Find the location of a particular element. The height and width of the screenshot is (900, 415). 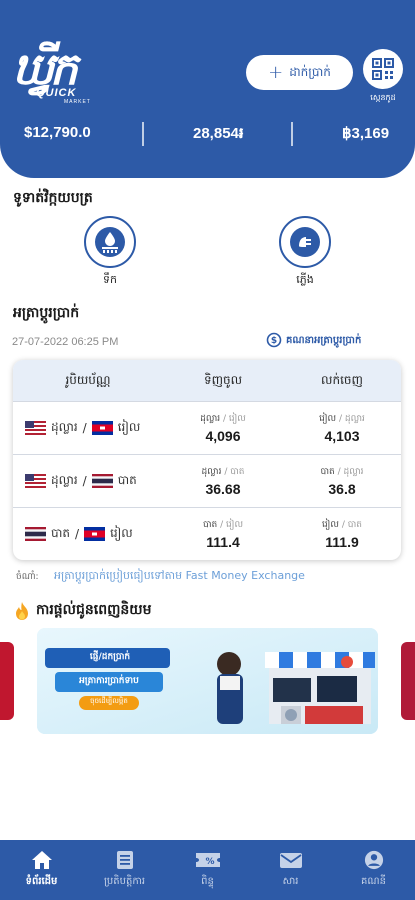

promo-banner-line2: អត្រាការប្រាក់ទាប is located at coordinates (109, 681).